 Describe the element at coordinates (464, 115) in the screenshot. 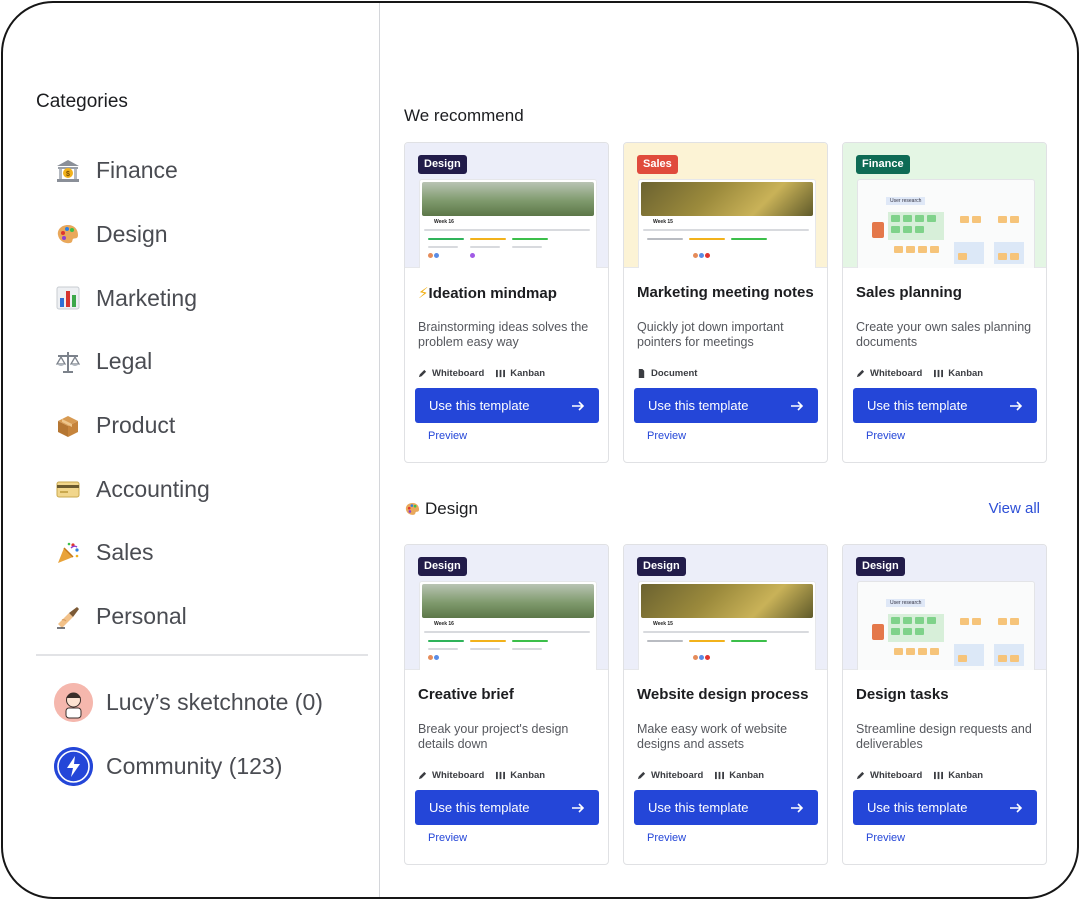

I see `section-title-recommend: We recommend` at that location.